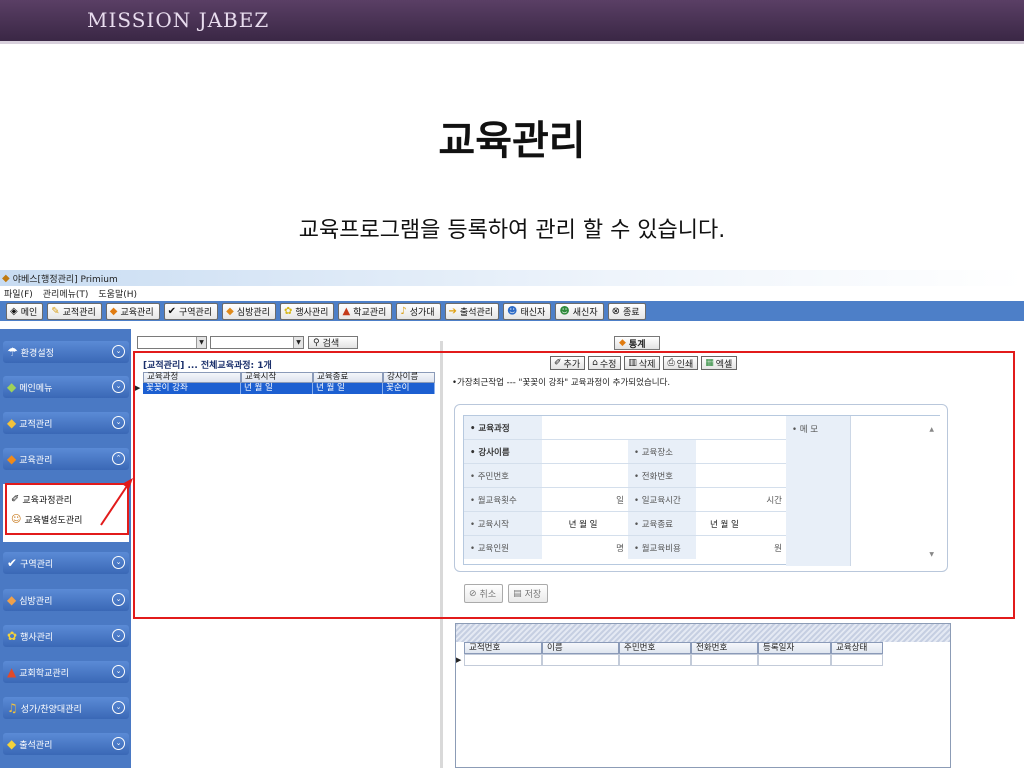 This screenshot has height=768, width=1024. I want to click on sidebar-item-label: 행사관리, so click(37, 637).